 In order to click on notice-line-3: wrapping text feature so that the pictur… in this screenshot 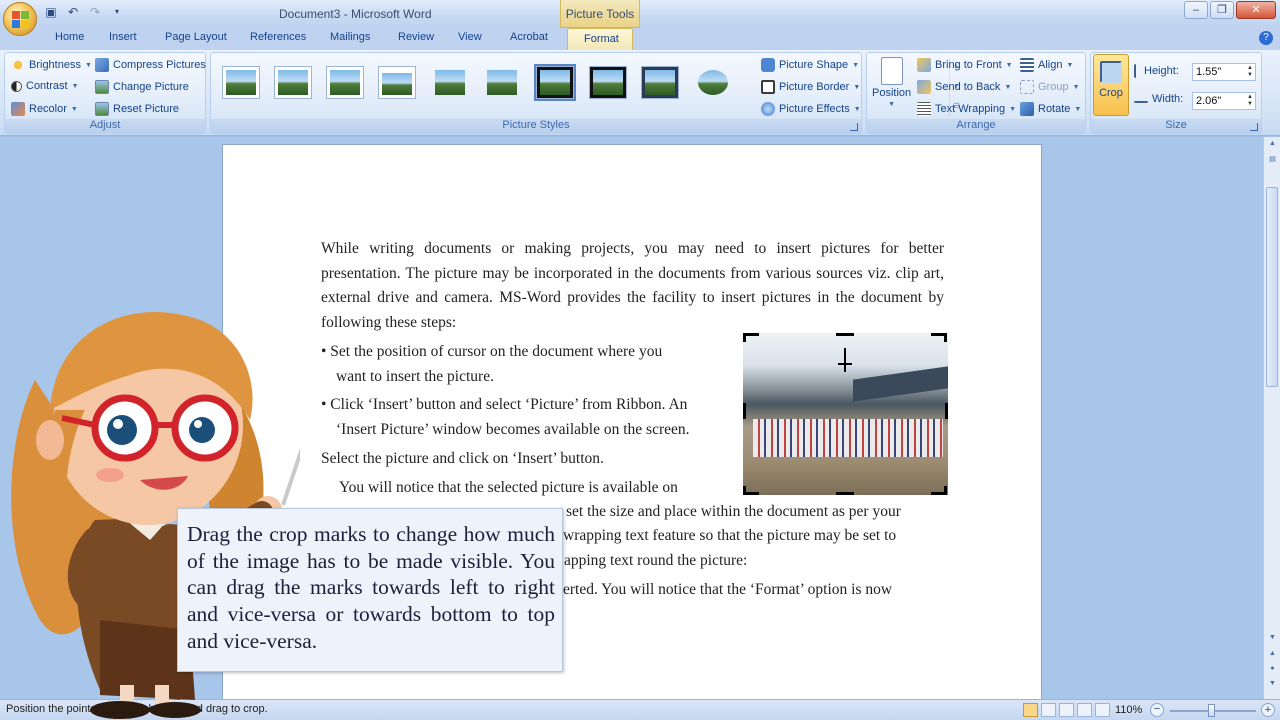, I will do `click(729, 536)`.